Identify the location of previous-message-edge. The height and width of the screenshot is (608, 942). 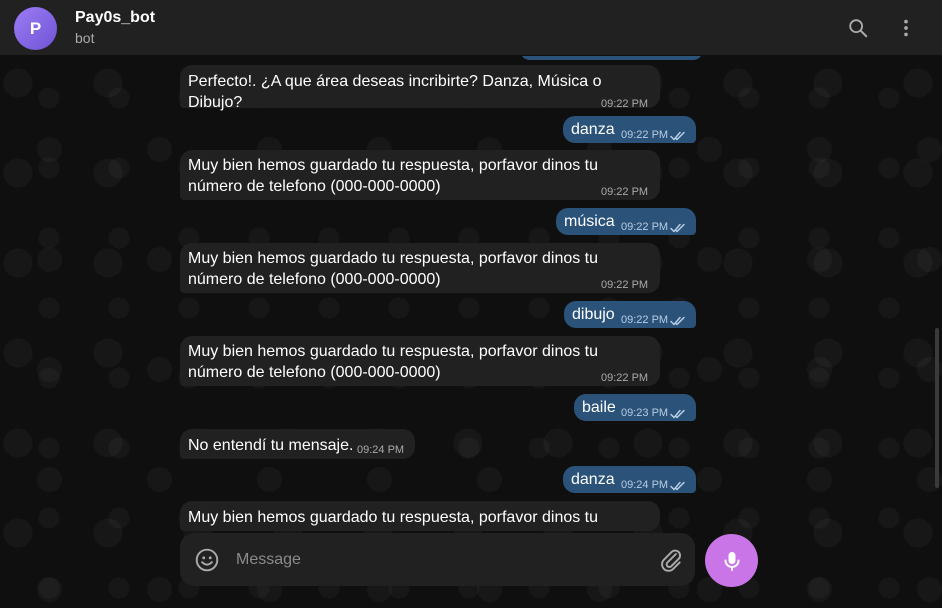
(611, 58).